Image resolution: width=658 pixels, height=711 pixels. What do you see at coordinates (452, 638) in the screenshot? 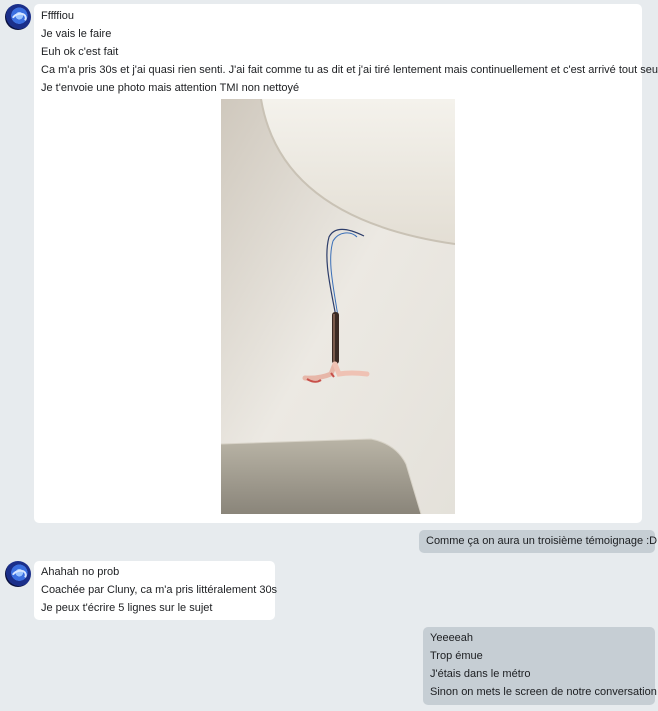
I see `message-text: Yeeeeah` at bounding box center [452, 638].